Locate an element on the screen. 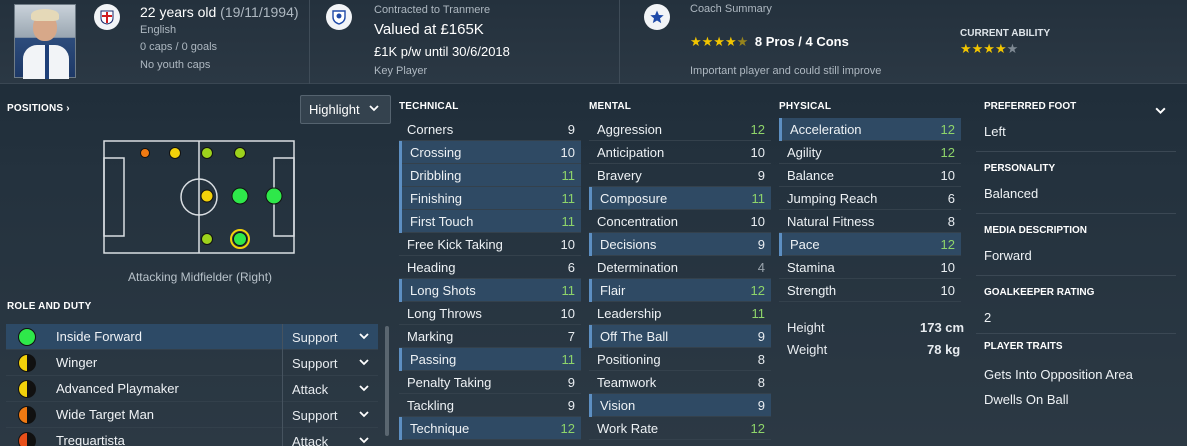 Image resolution: width=1187 pixels, height=446 pixels. player-traits-label: PLAYER TRAITS is located at coordinates (1023, 346).